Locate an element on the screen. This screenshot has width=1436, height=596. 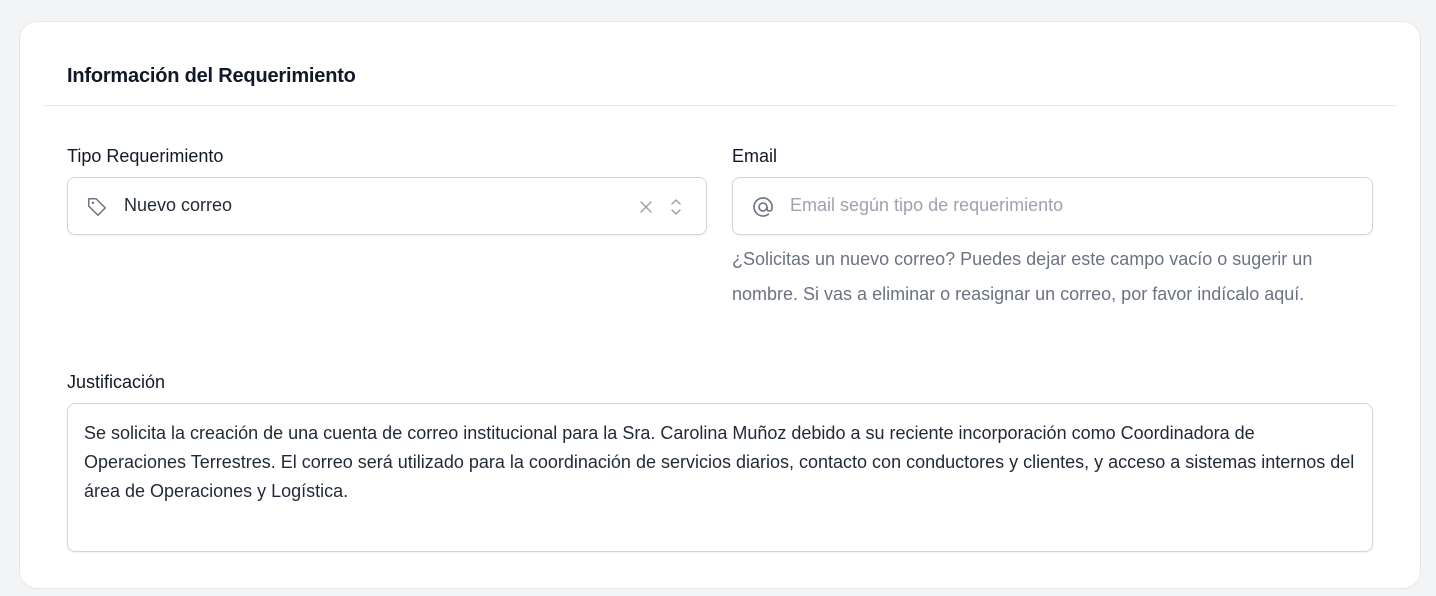
section-title: Información del Requerimiento is located at coordinates (211, 76).